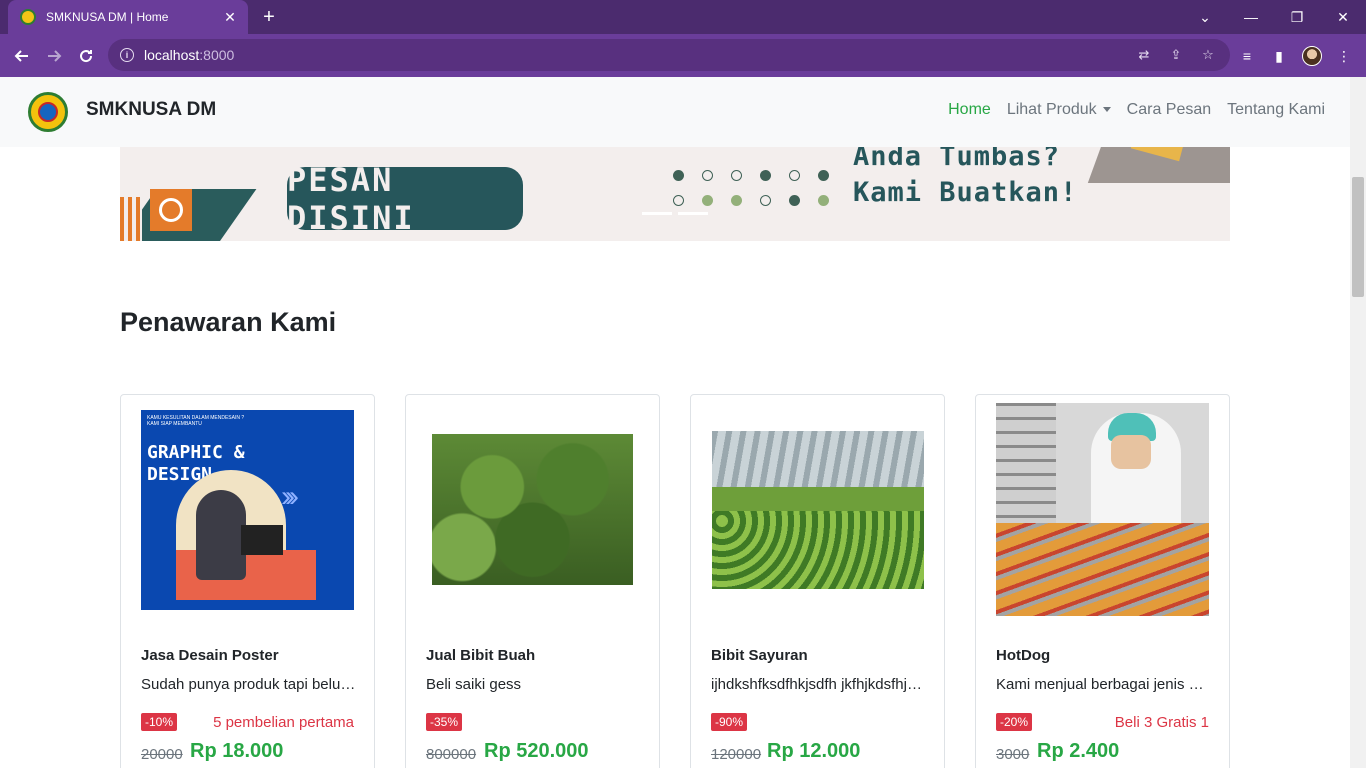  I want to click on close-tab-icon: ✕, so click(230, 17).